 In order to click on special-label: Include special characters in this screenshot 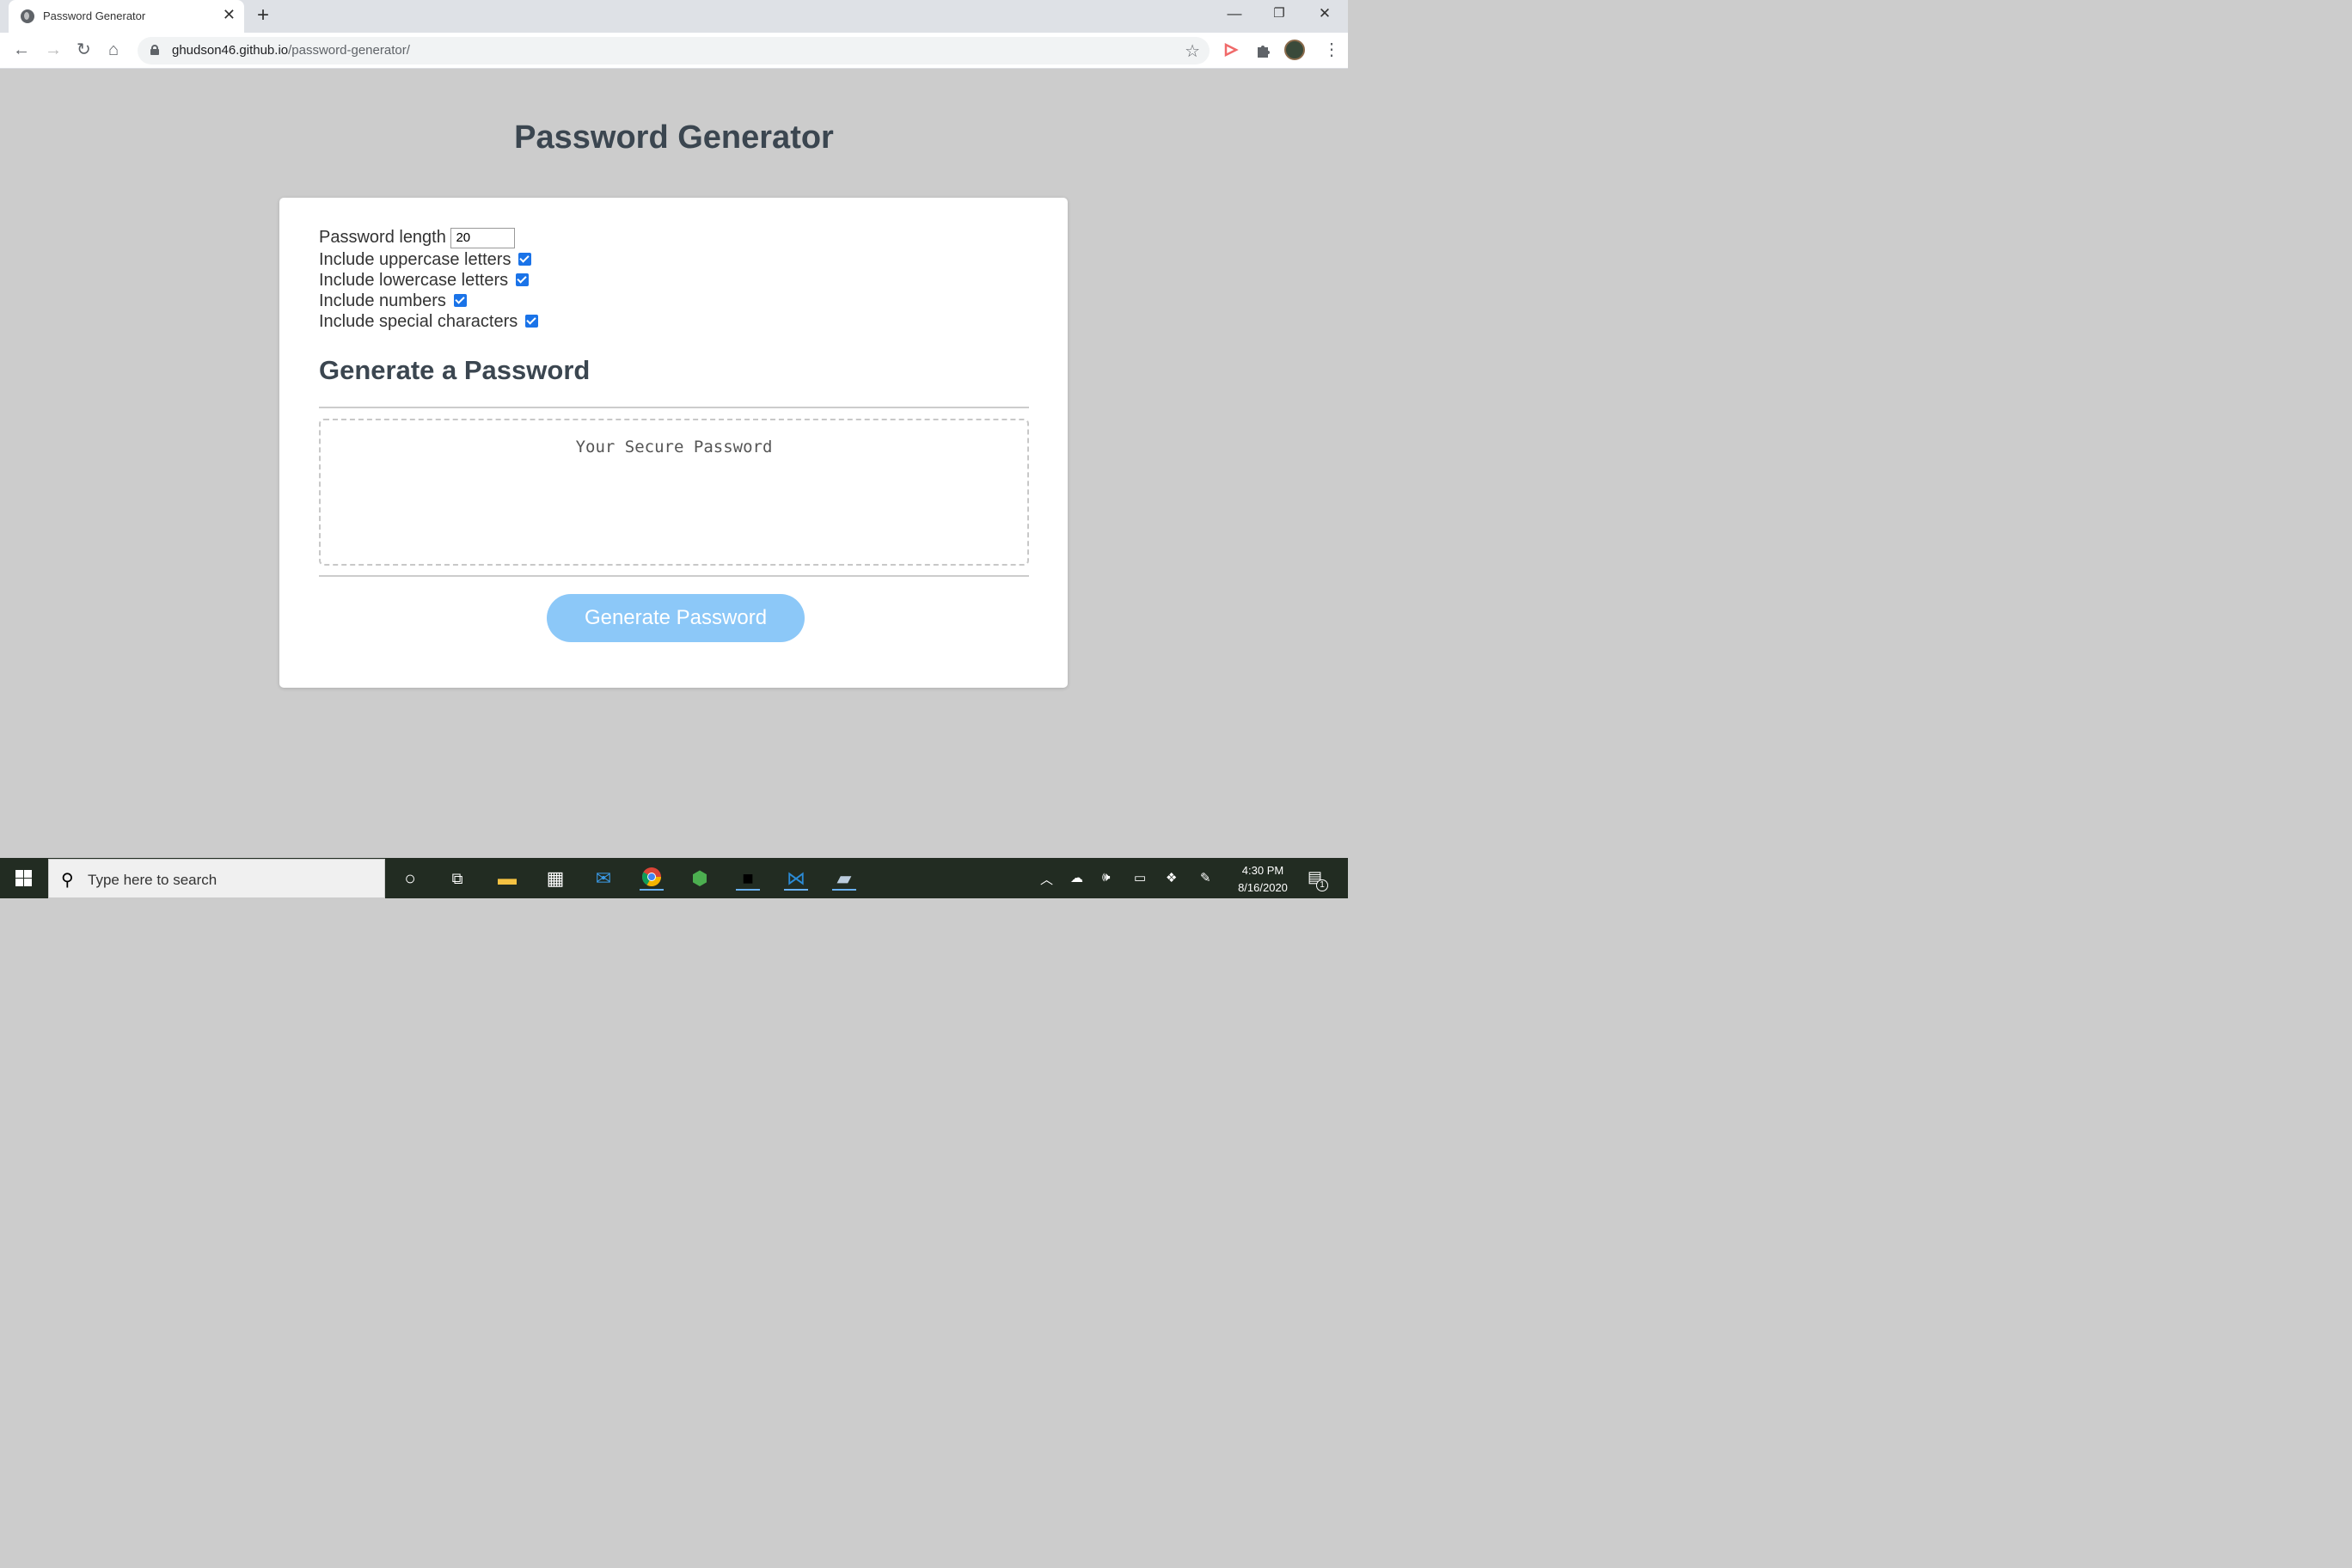, I will do `click(418, 321)`.